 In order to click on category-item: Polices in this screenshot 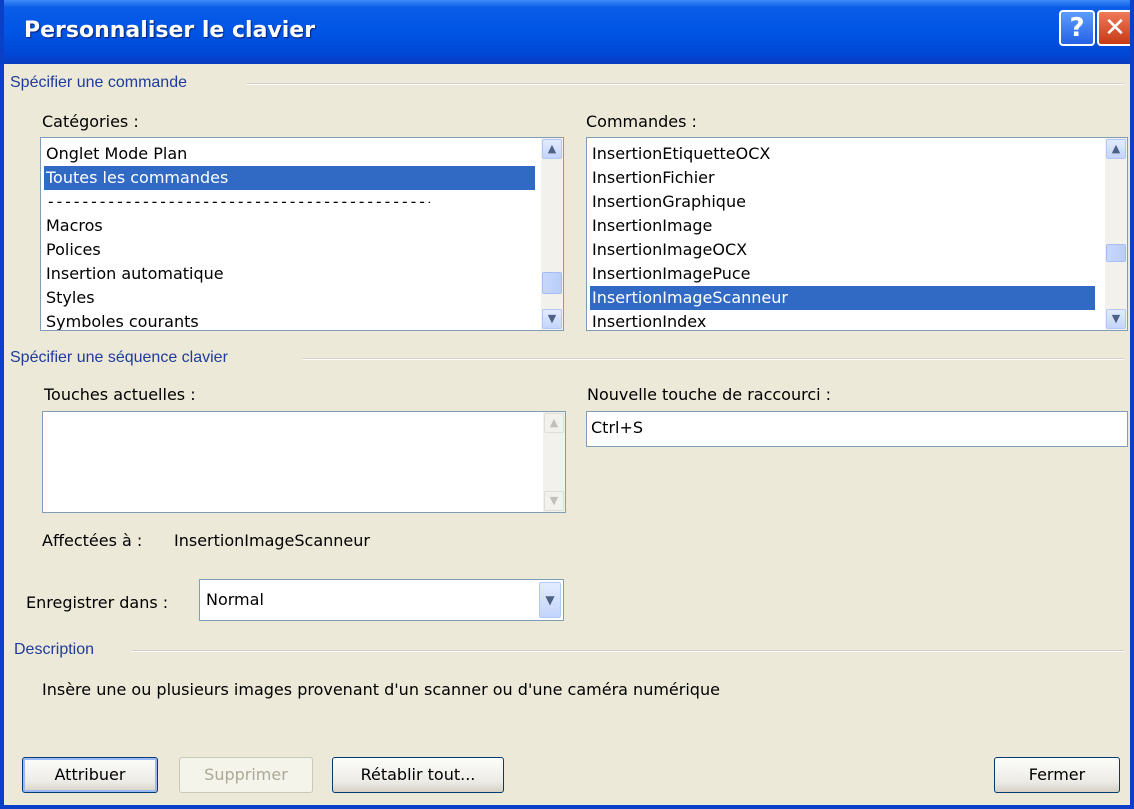, I will do `click(72, 250)`.